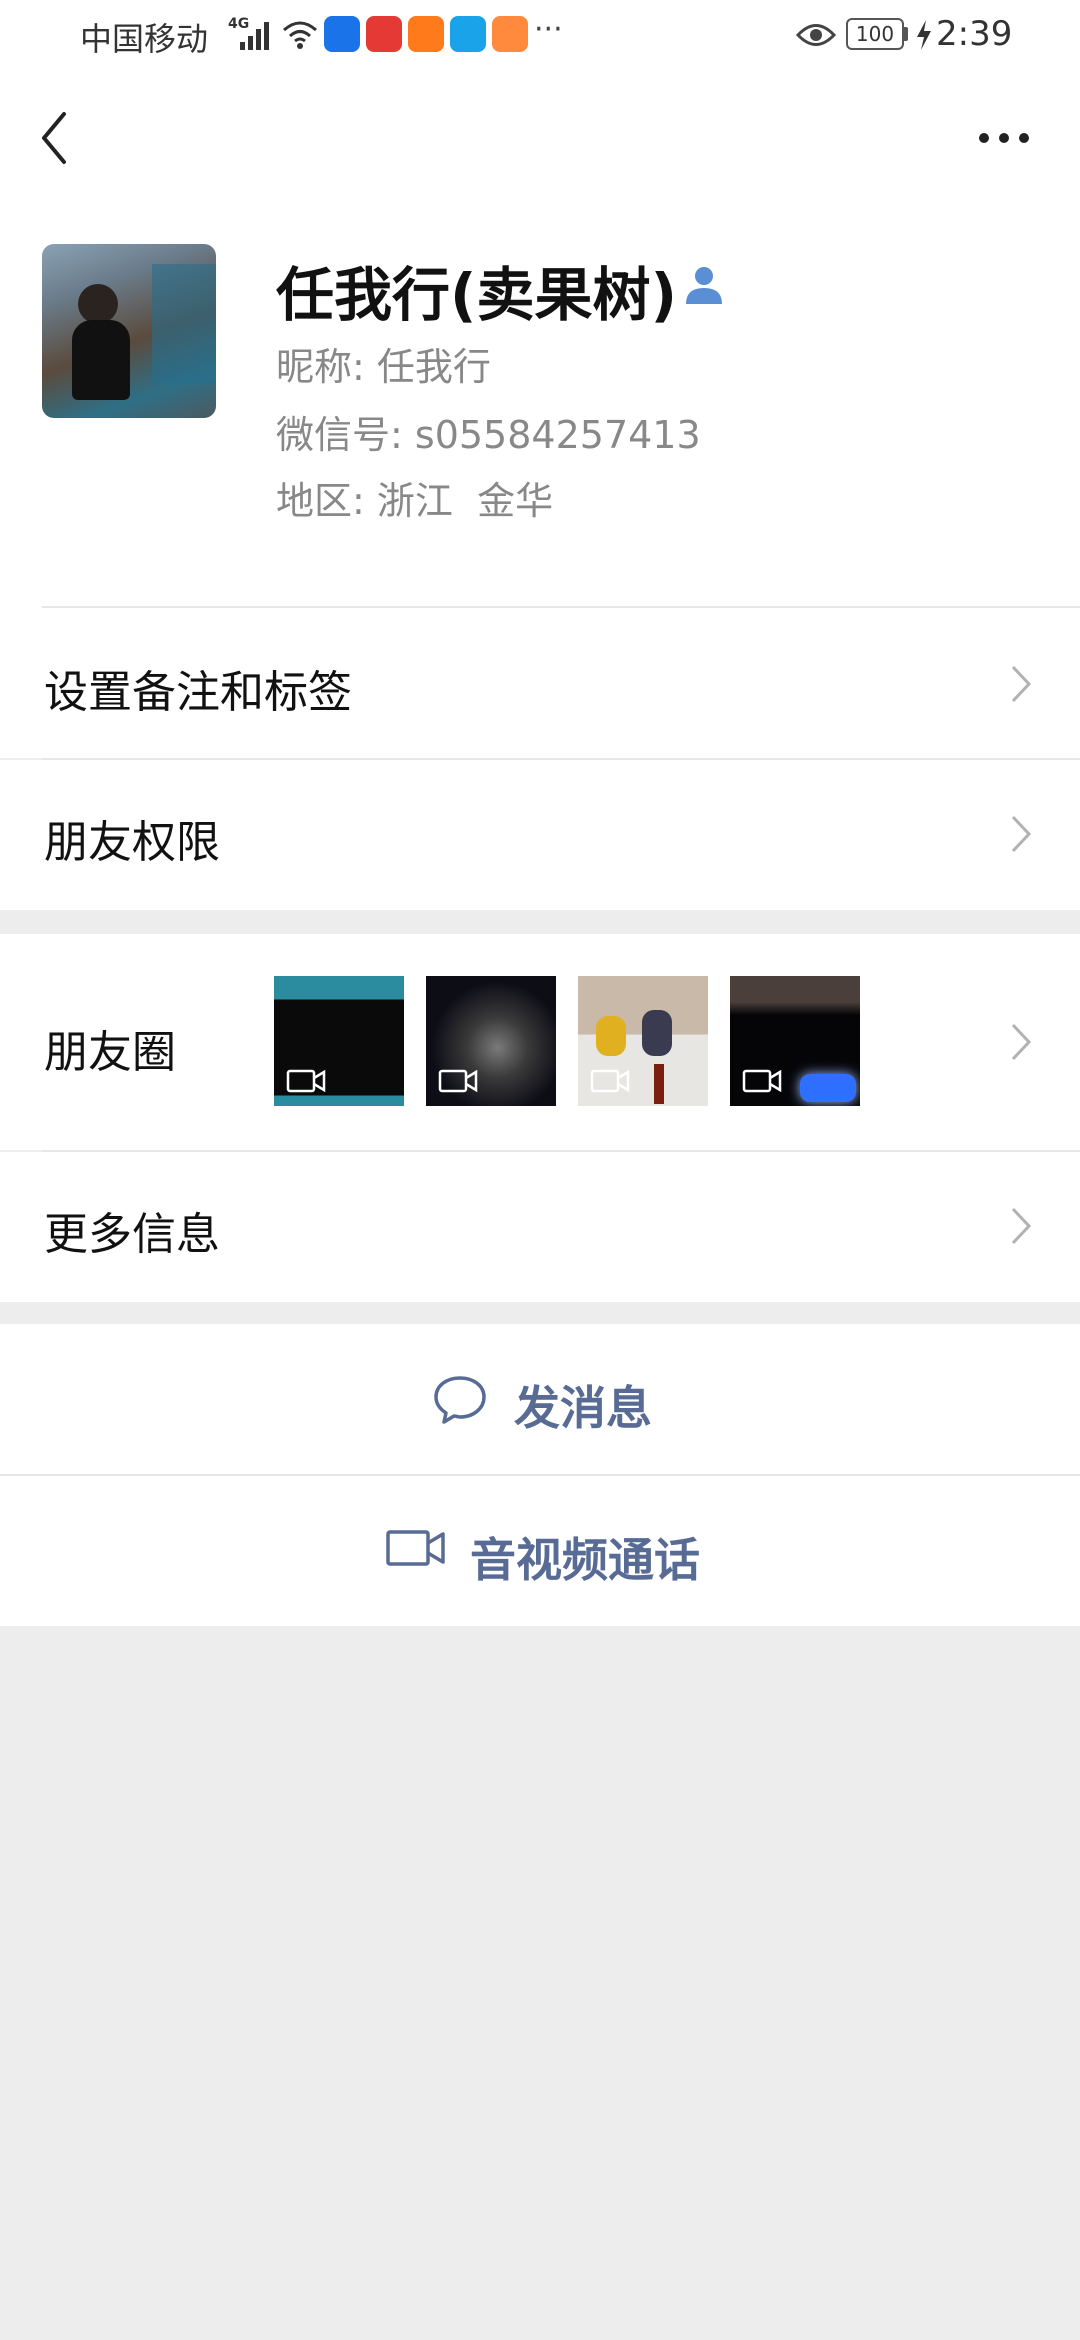  Describe the element at coordinates (144, 39) in the screenshot. I see `carrier-label: 中国移动` at that location.